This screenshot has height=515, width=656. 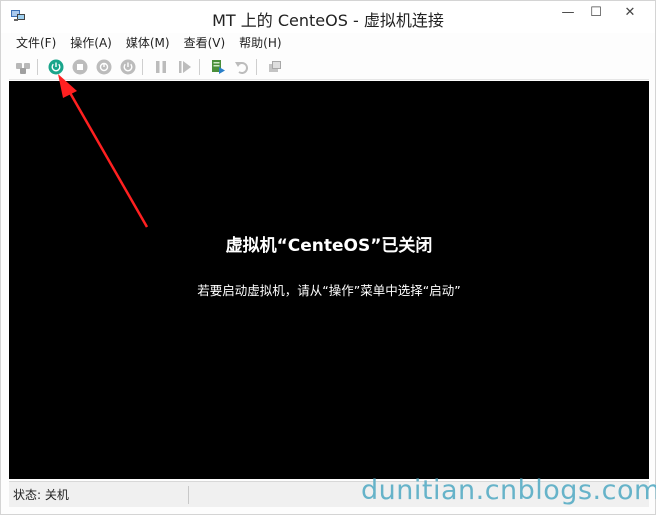 I want to click on start-icon, so click(x=56, y=66).